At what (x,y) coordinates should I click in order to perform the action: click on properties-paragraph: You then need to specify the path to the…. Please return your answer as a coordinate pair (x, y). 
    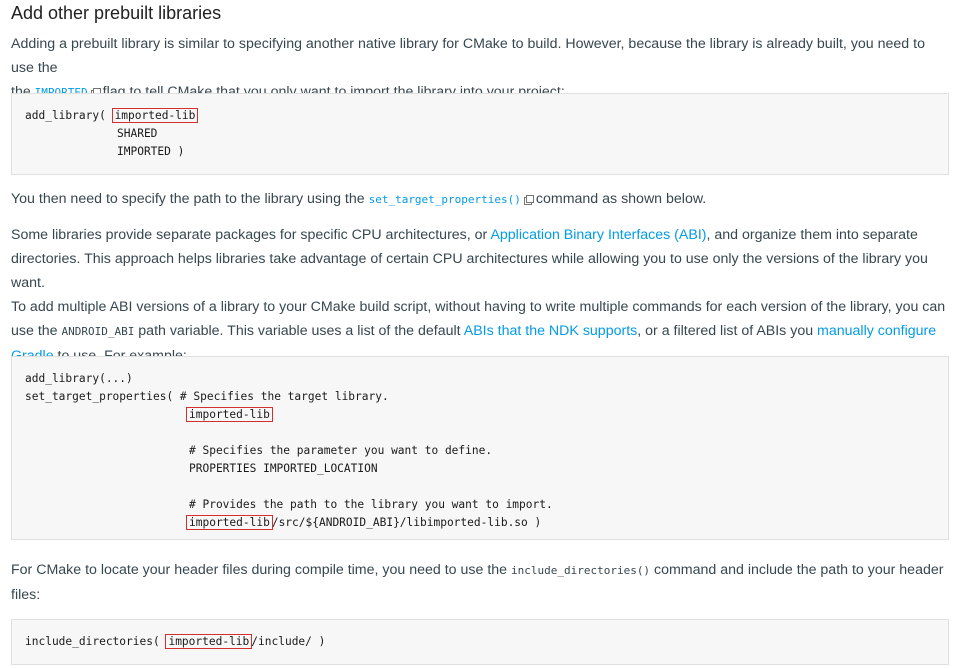
    Looking at the image, I should click on (359, 199).